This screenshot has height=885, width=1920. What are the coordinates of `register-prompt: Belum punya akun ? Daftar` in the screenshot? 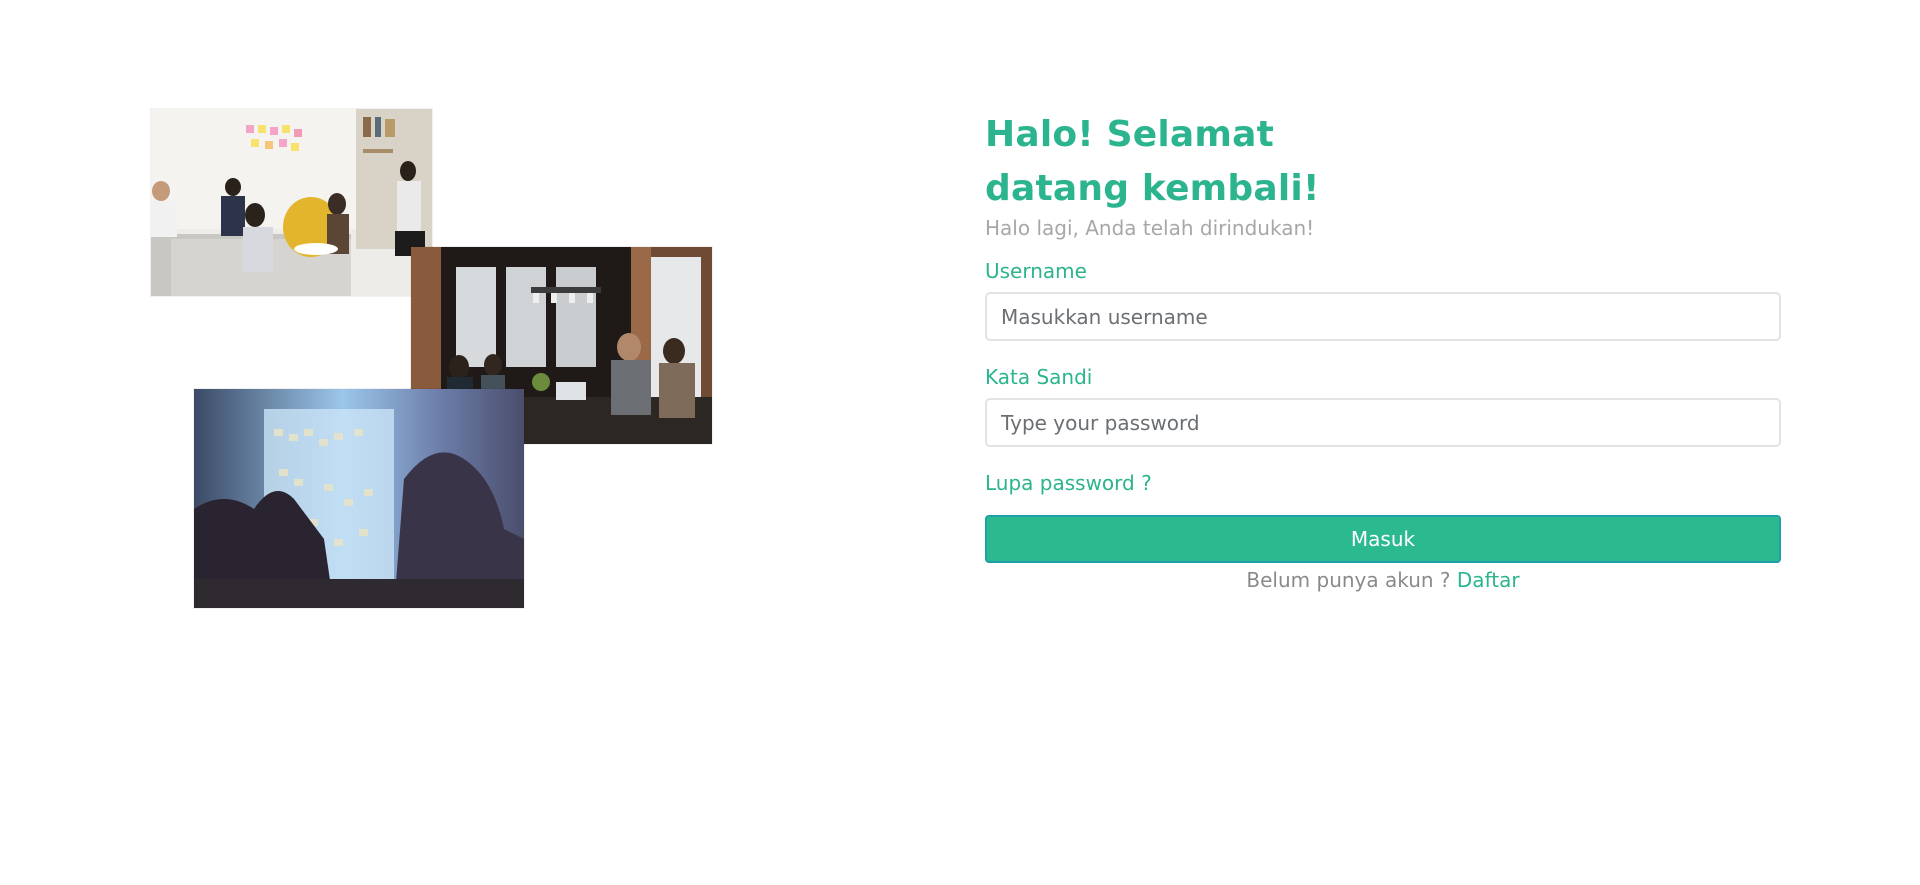 It's located at (1383, 580).